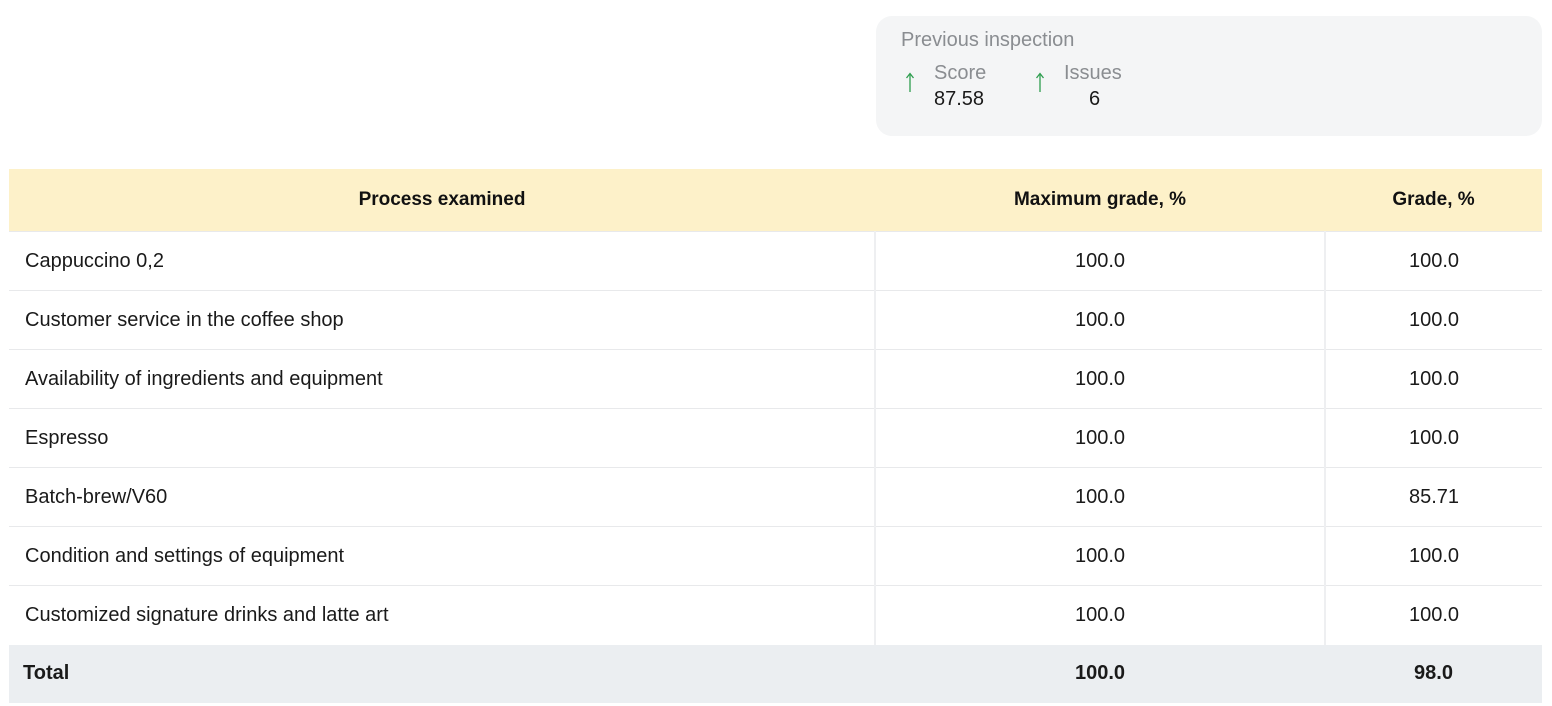 This screenshot has width=1552, height=706. I want to click on issues-label: Issues, so click(1093, 73).